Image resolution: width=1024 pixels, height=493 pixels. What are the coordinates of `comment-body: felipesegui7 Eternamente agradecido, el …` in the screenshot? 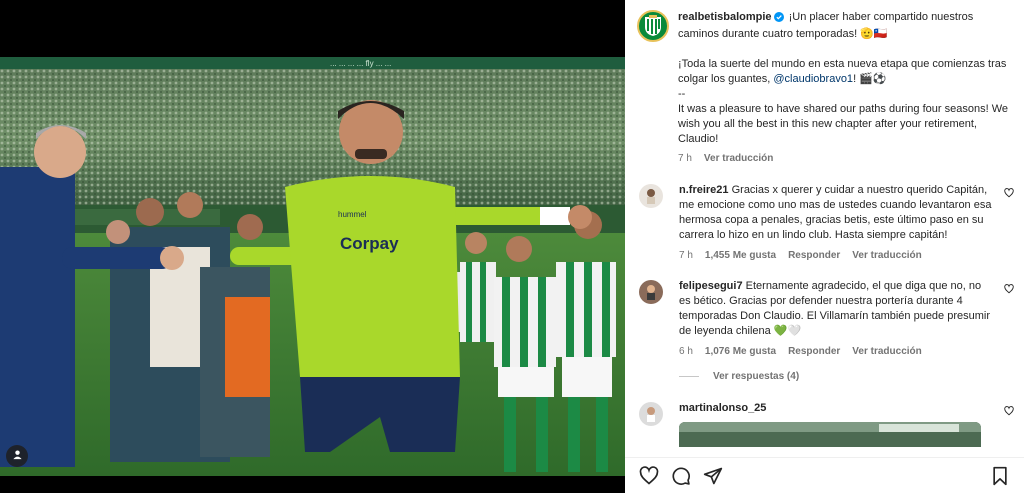 It's located at (846, 331).